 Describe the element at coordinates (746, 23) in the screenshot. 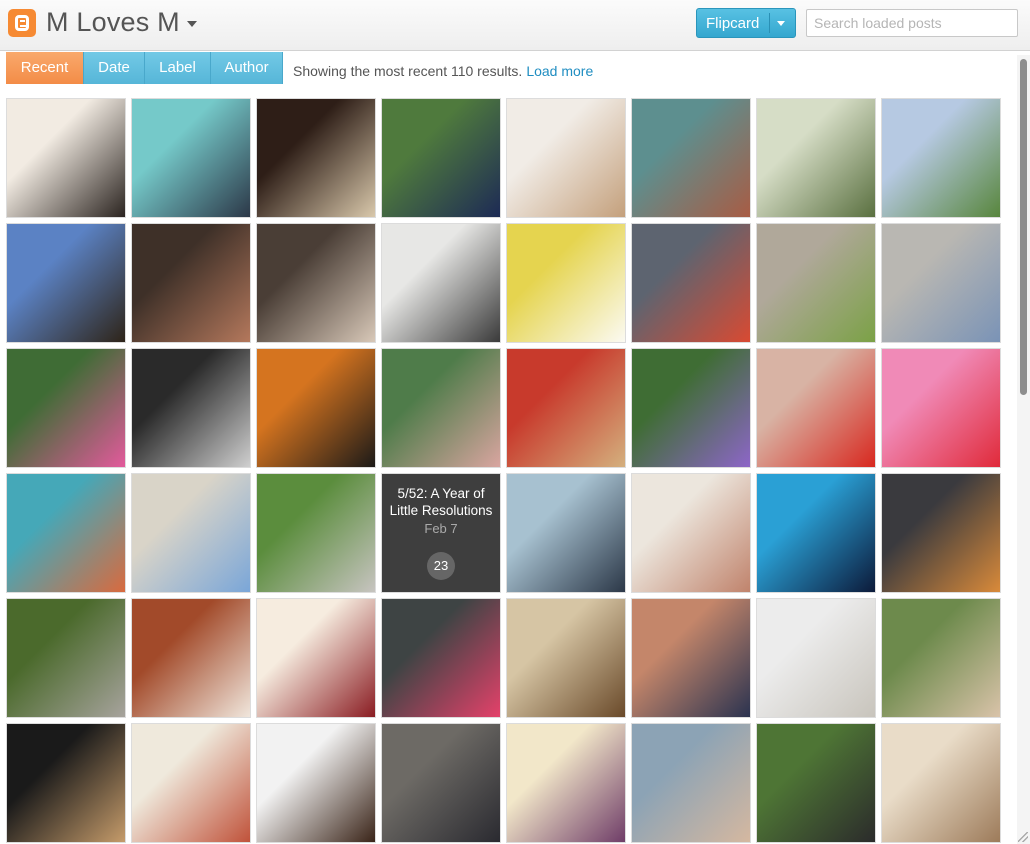

I see `view-selector-button: Flipcard` at that location.